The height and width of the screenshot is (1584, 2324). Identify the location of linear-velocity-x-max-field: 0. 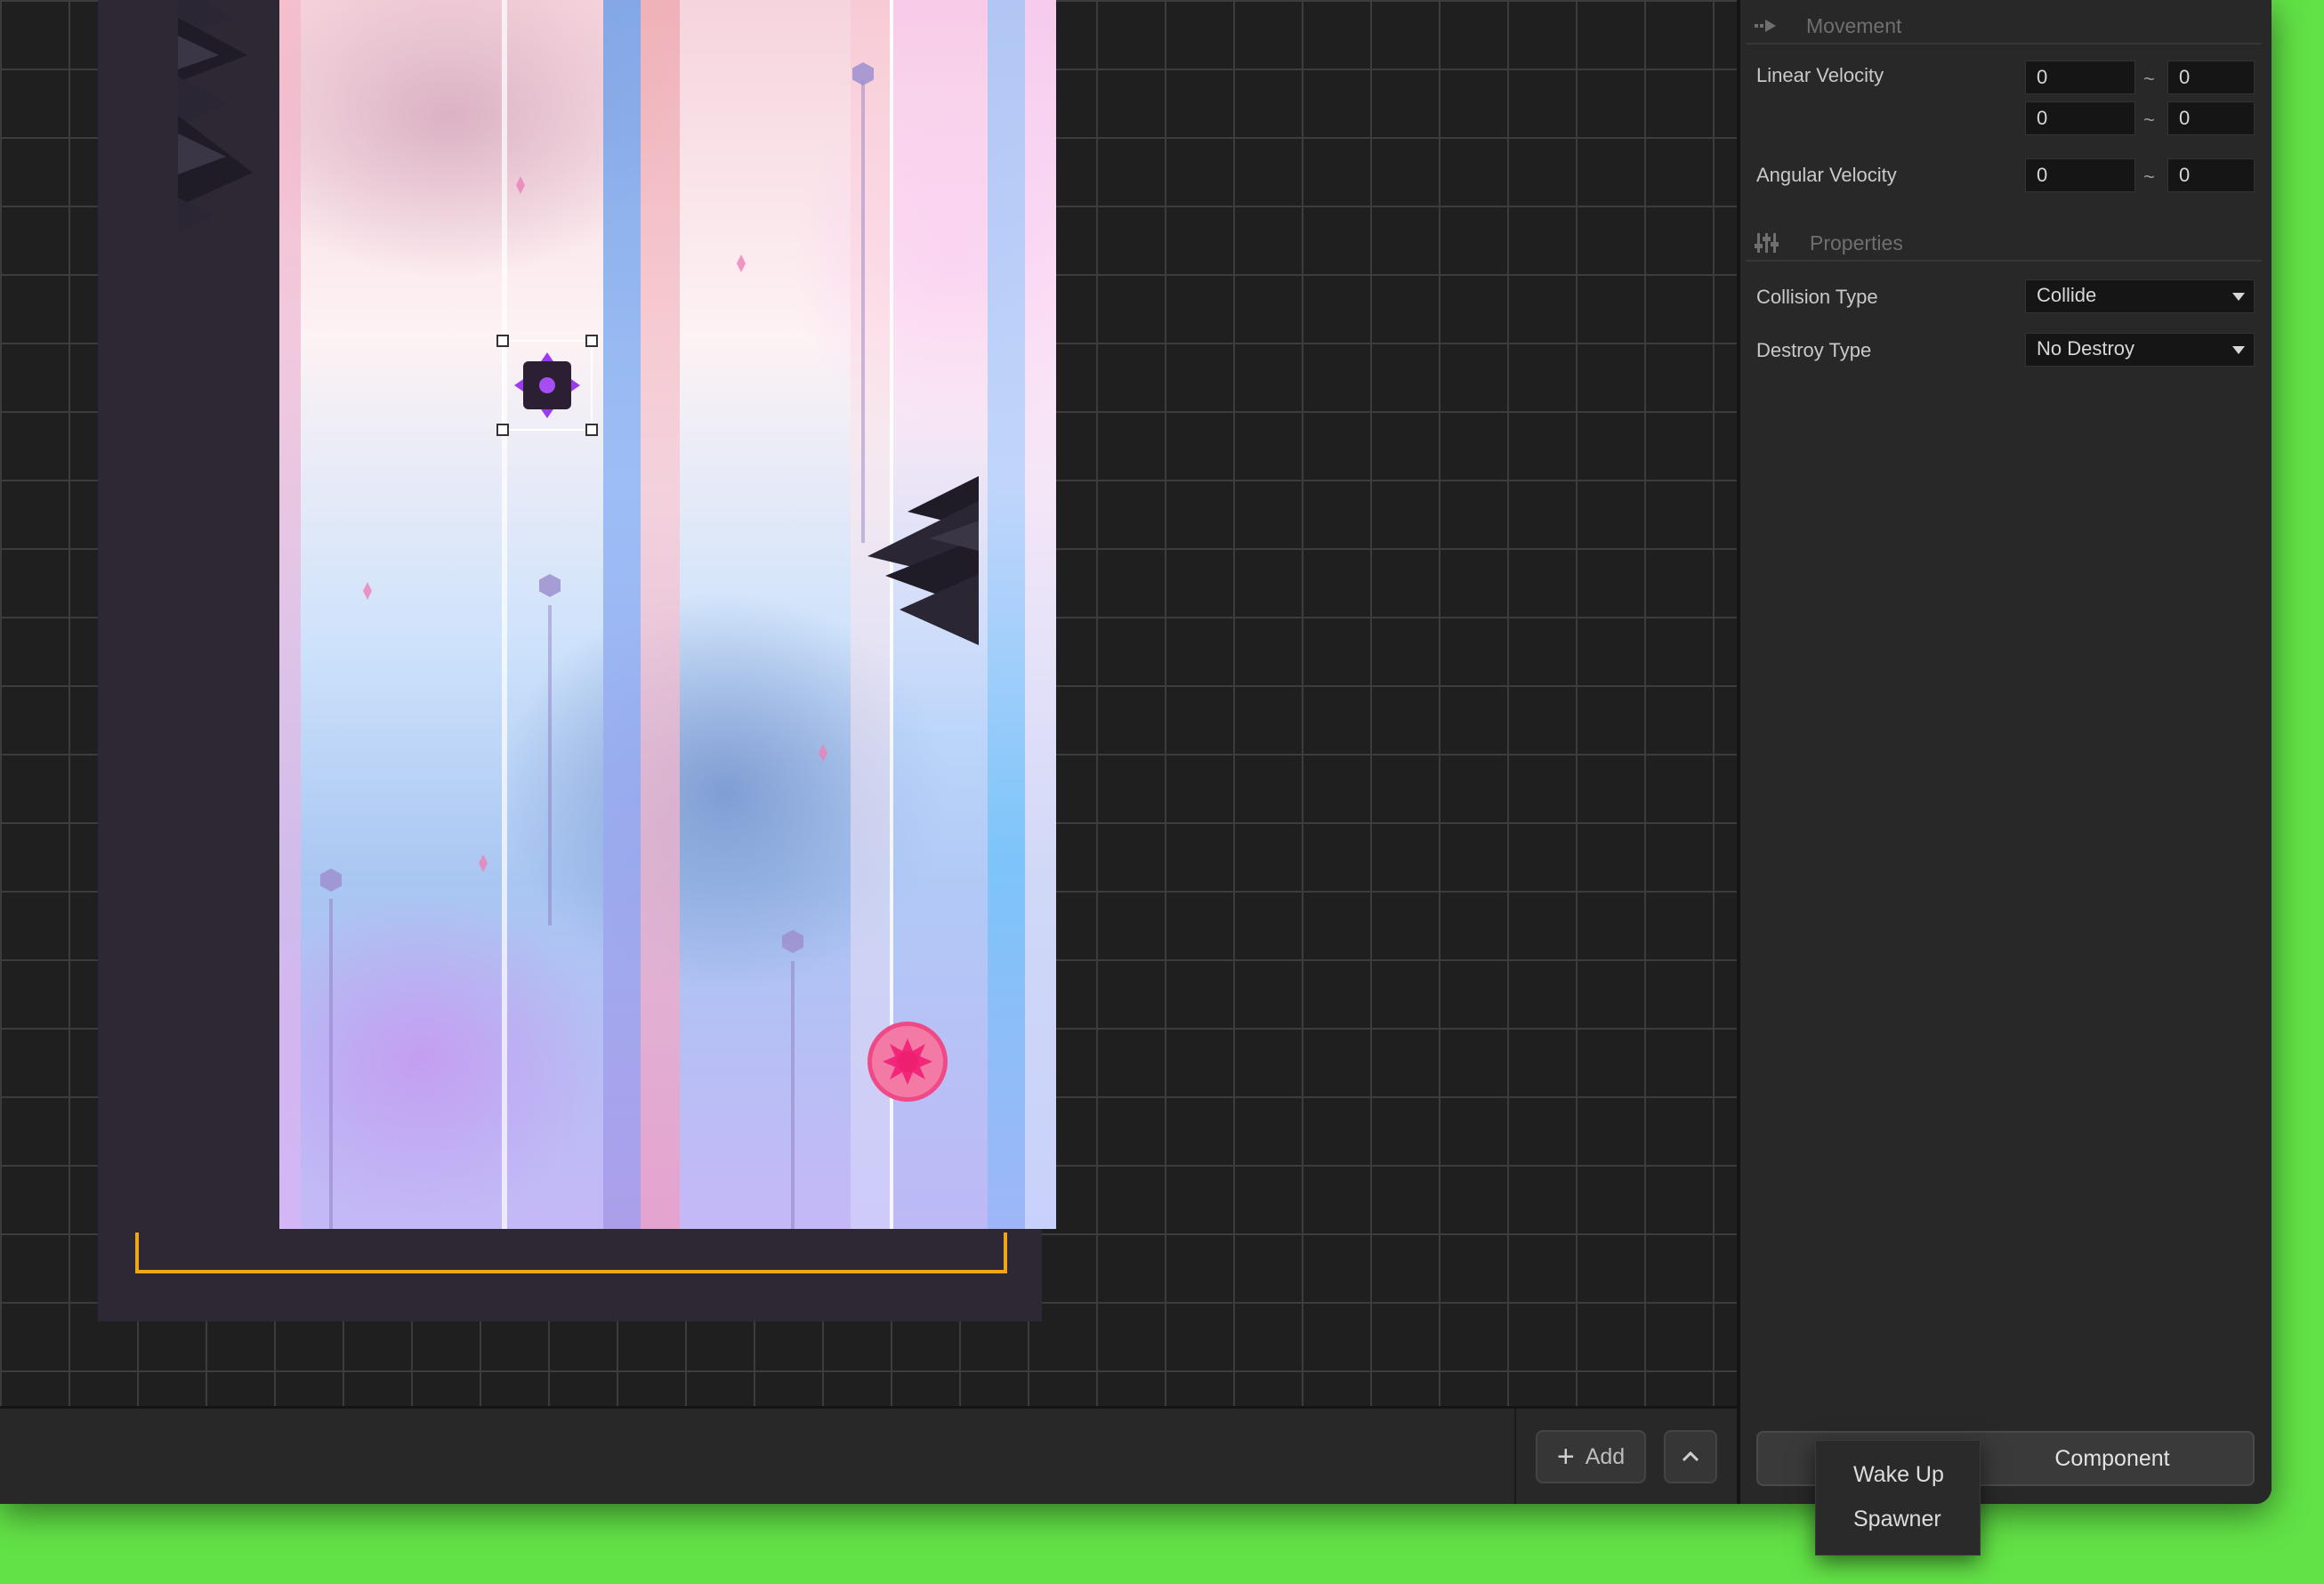
(2211, 77).